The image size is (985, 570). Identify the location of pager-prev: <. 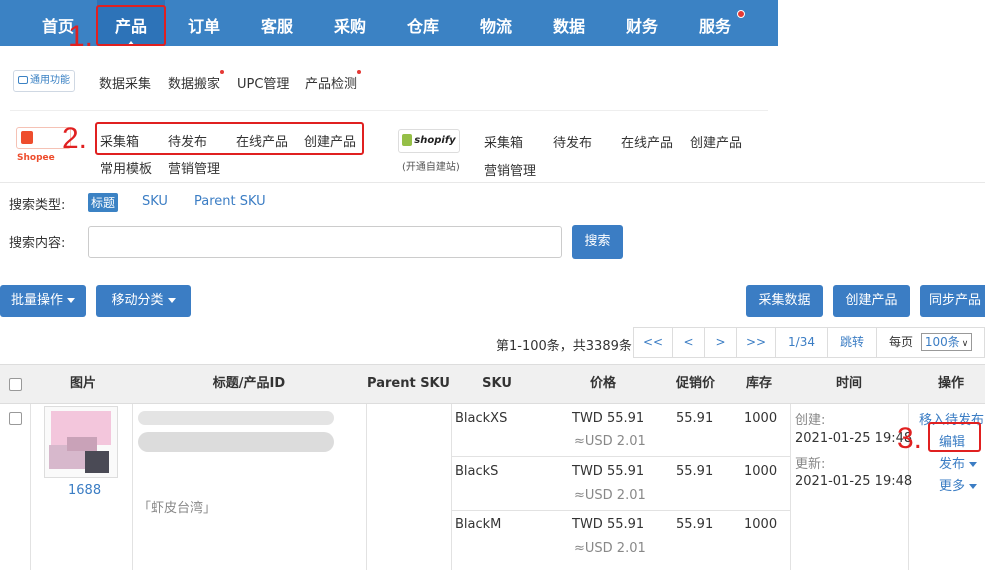
(688, 342).